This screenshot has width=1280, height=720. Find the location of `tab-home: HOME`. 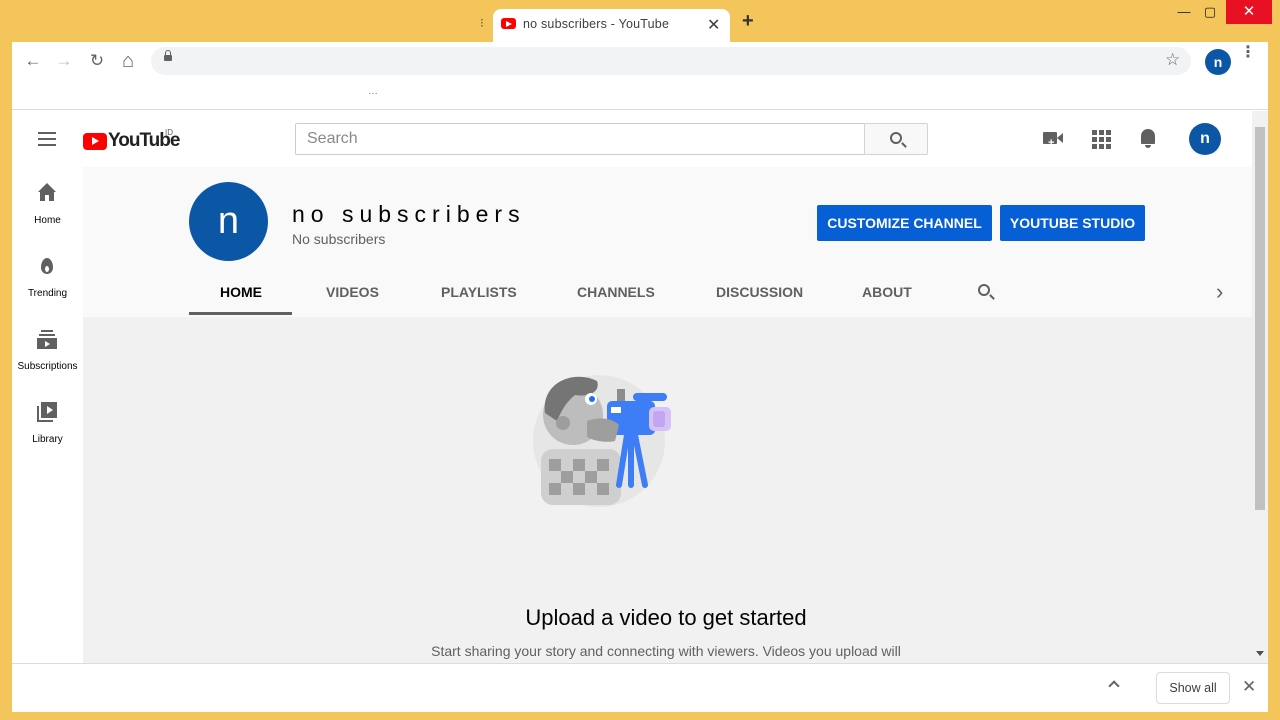

tab-home: HOME is located at coordinates (241, 292).